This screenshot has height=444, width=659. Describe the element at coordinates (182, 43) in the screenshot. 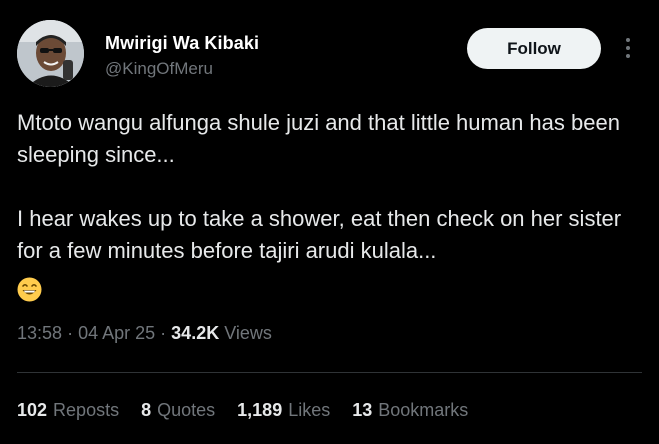

I see `author-name: Mwirigi Wa Kibaki` at that location.